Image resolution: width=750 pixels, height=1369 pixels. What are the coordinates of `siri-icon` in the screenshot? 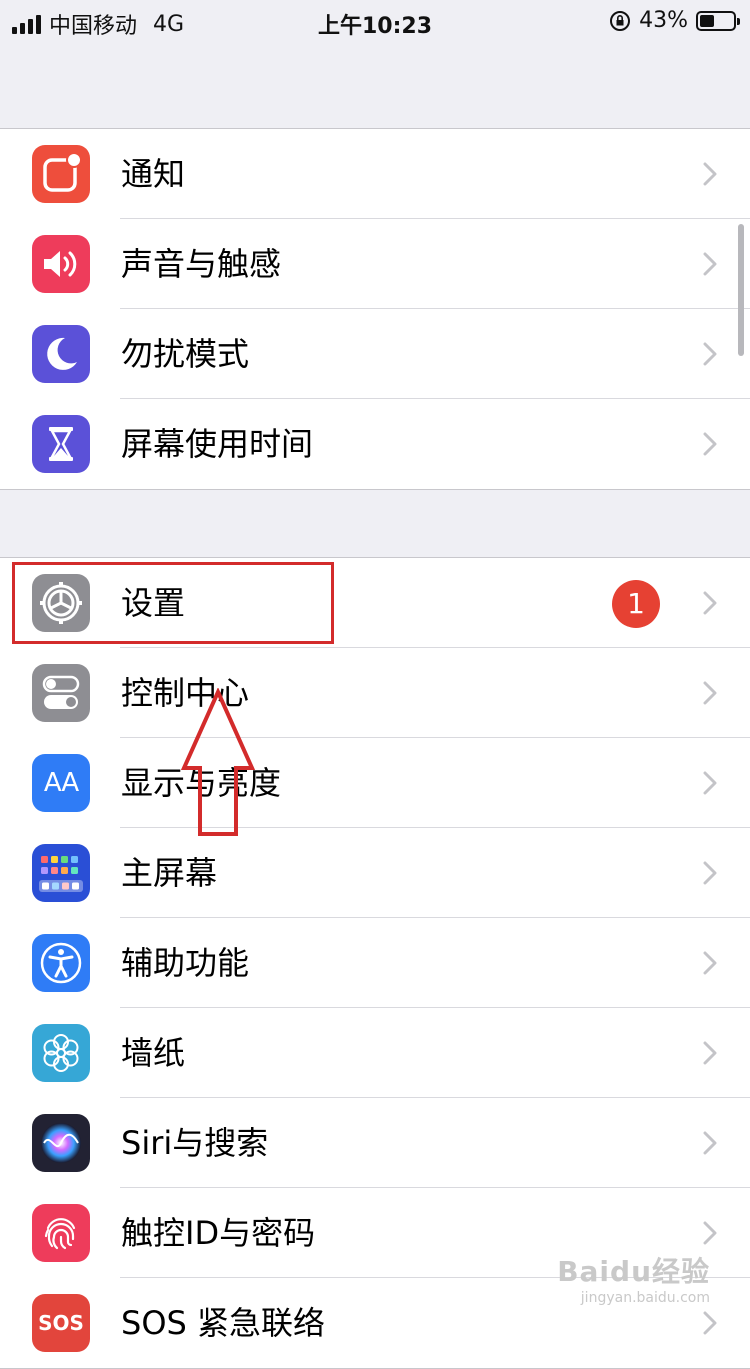 It's located at (61, 1143).